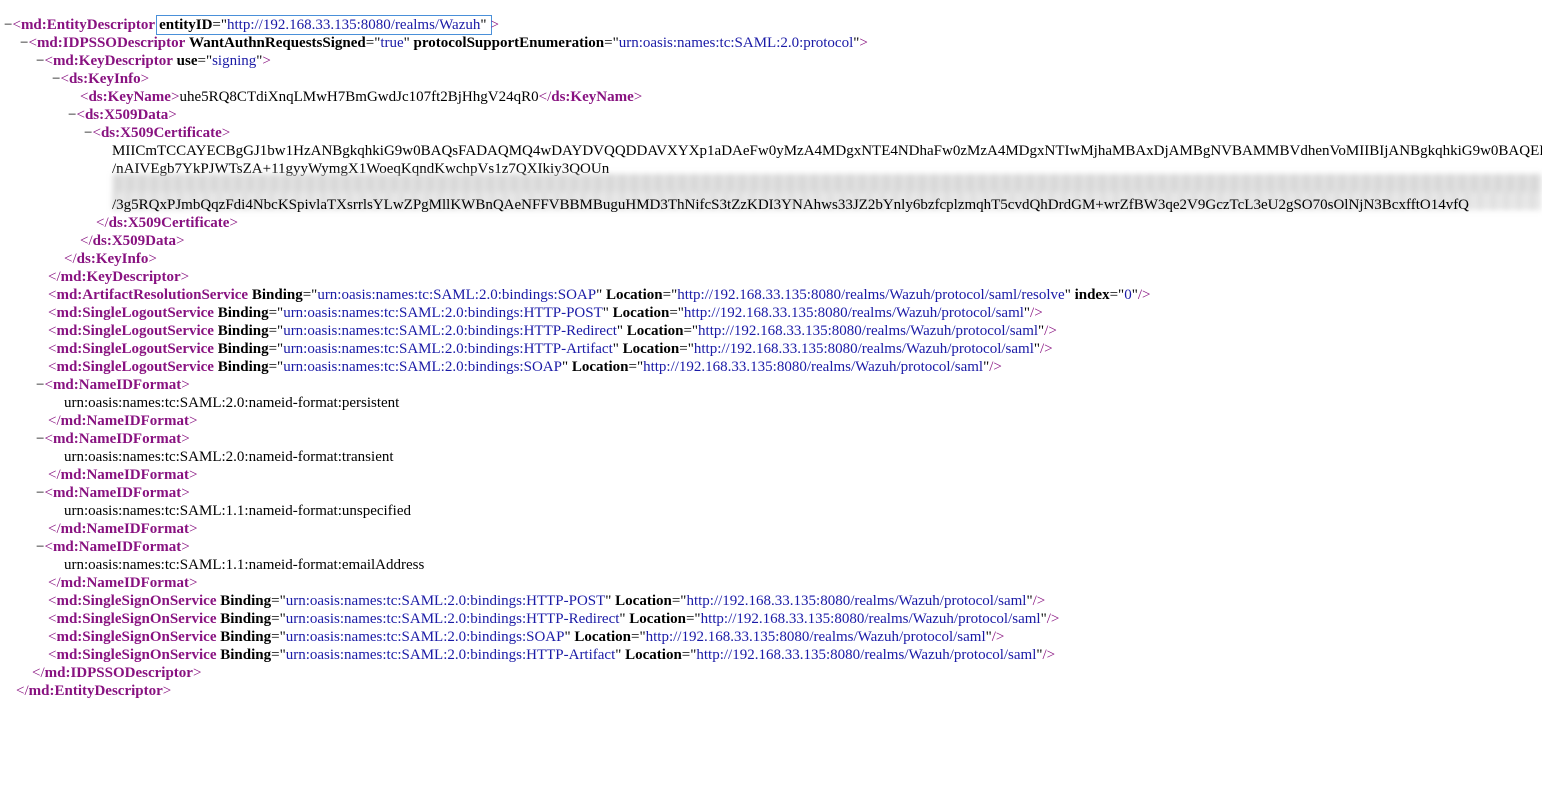 This screenshot has width=1542, height=803. Describe the element at coordinates (136, 601) in the screenshot. I see `element-tag-name: md:SingleSignOnService` at that location.